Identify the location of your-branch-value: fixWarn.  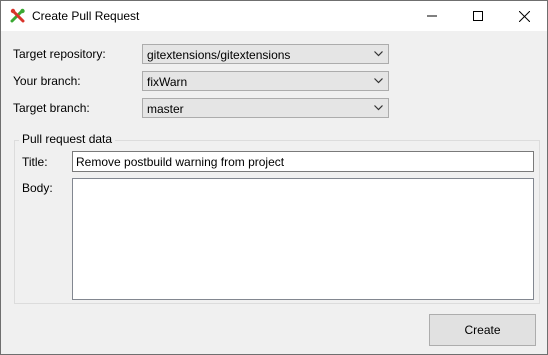
(167, 82).